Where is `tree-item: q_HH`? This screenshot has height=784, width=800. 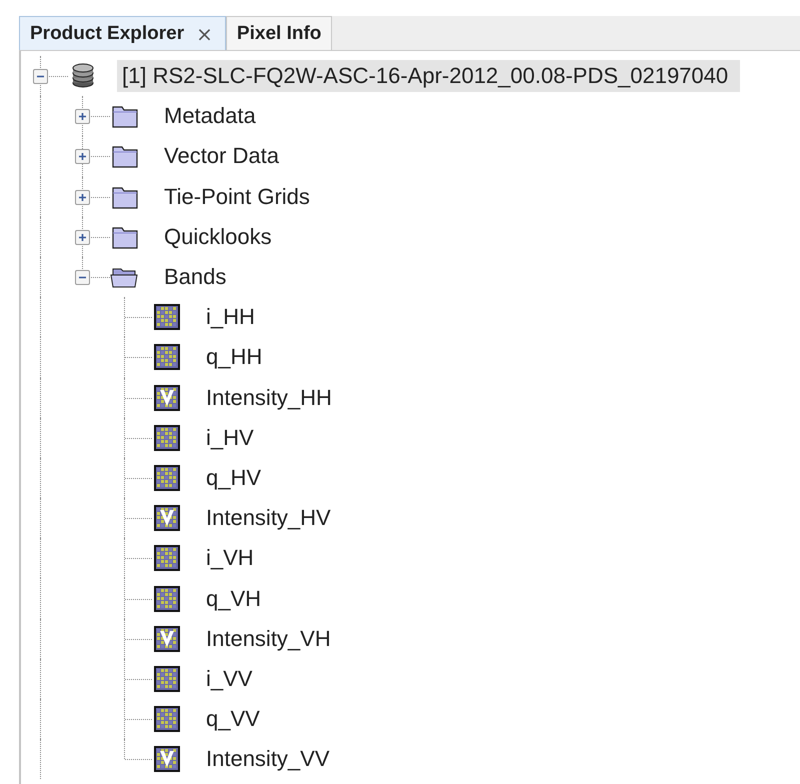
tree-item: q_HH is located at coordinates (234, 357).